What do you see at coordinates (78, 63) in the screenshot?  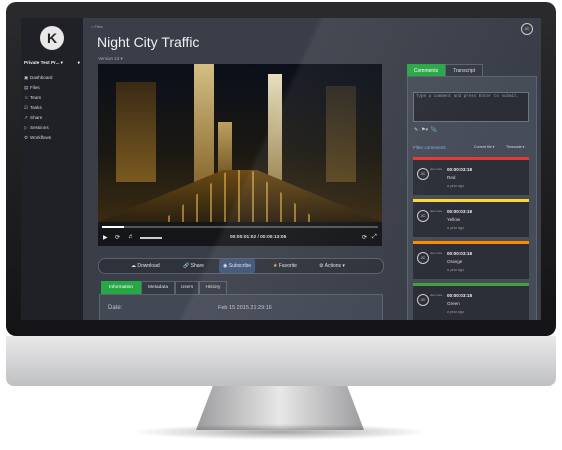 I see `bell-icon: ♦` at bounding box center [78, 63].